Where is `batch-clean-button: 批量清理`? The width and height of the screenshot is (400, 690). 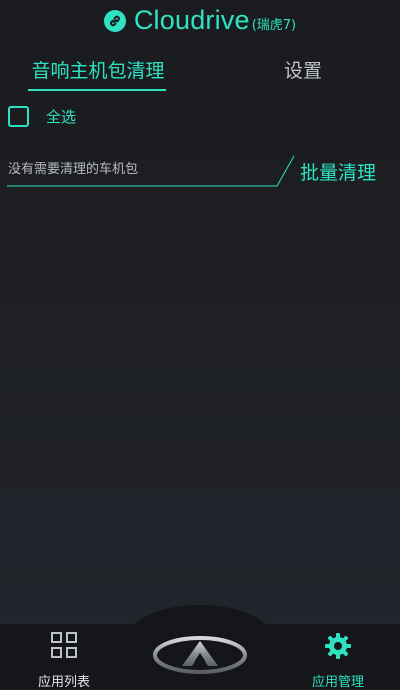 batch-clean-button: 批量清理 is located at coordinates (338, 171).